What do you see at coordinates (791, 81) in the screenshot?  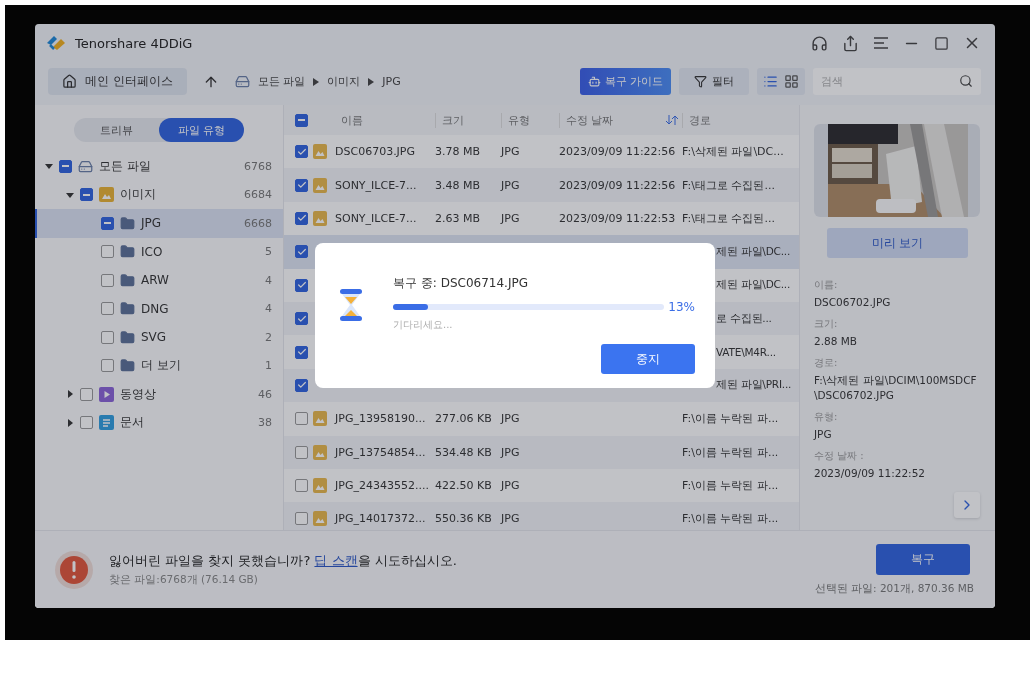 I see `grid-view-icon` at bounding box center [791, 81].